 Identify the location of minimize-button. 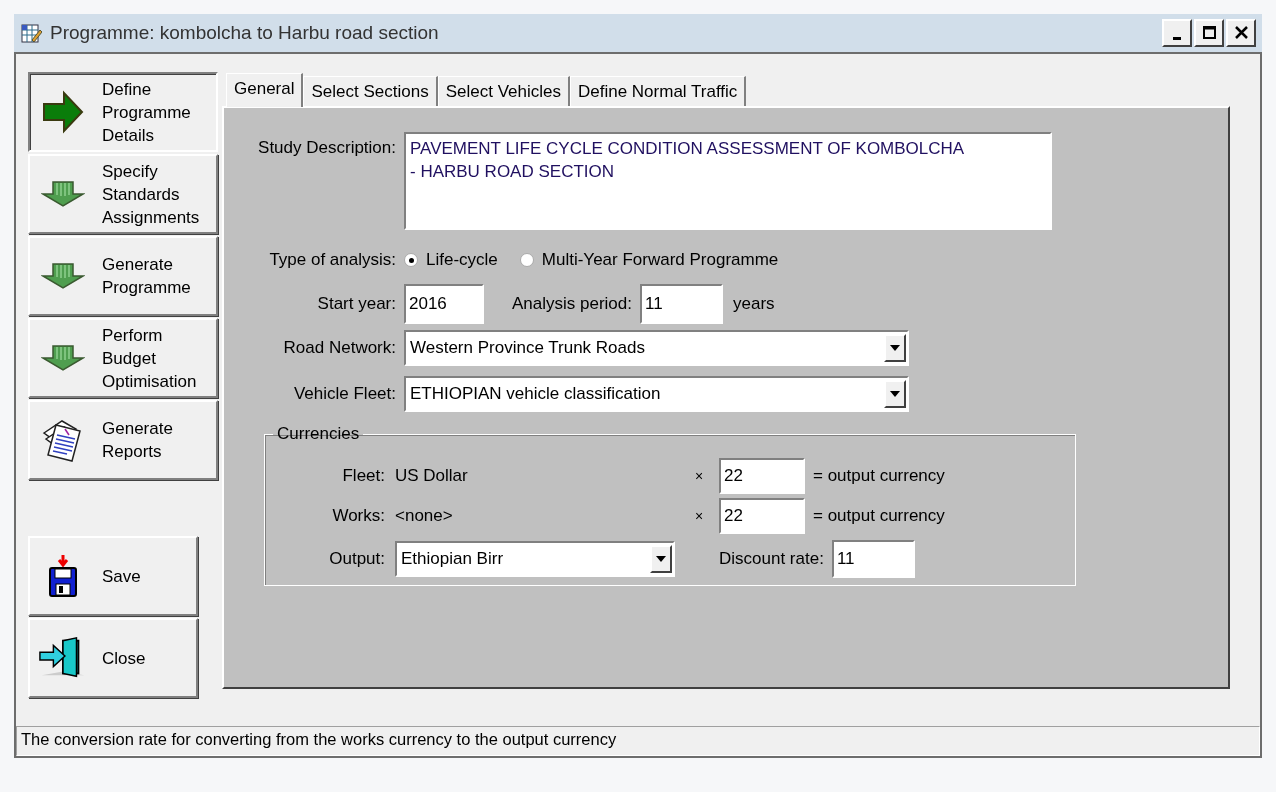
(1177, 33).